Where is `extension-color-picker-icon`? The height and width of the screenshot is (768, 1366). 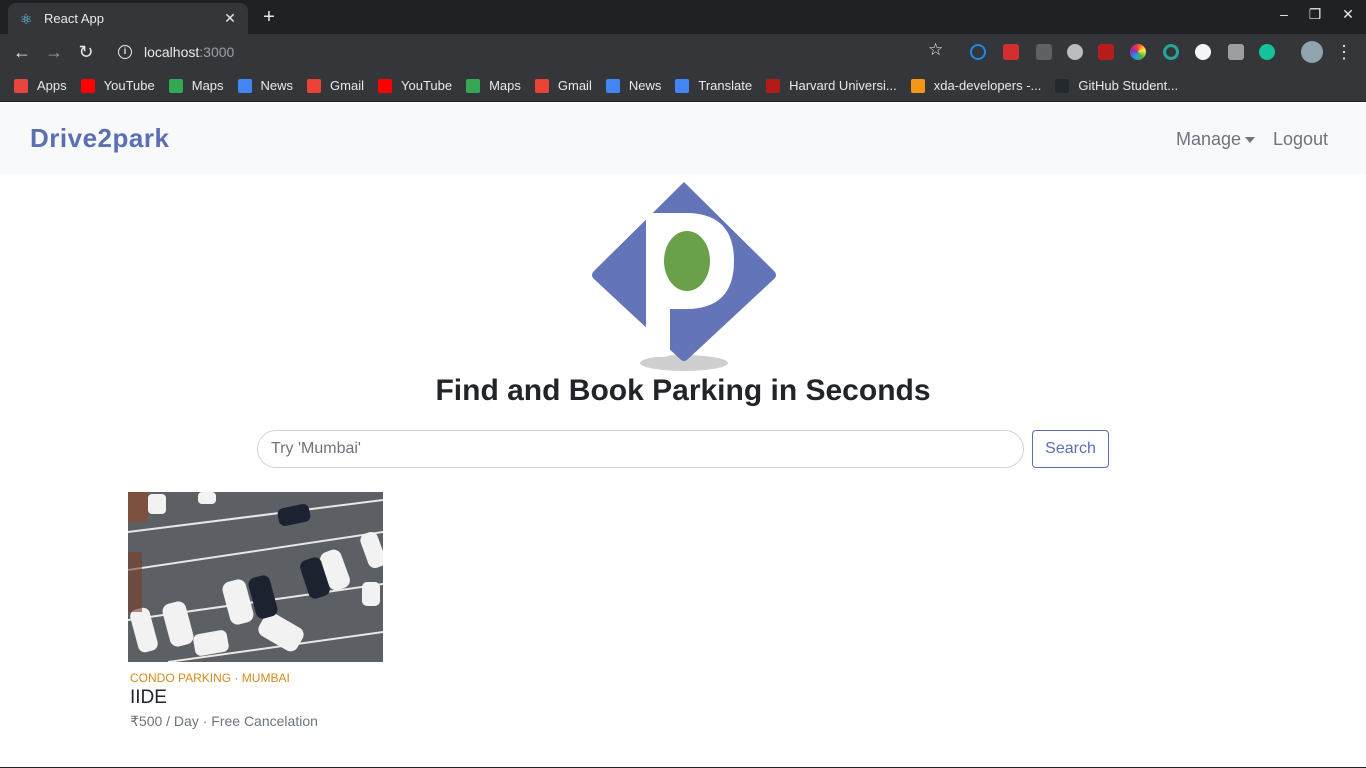 extension-color-picker-icon is located at coordinates (1138, 52).